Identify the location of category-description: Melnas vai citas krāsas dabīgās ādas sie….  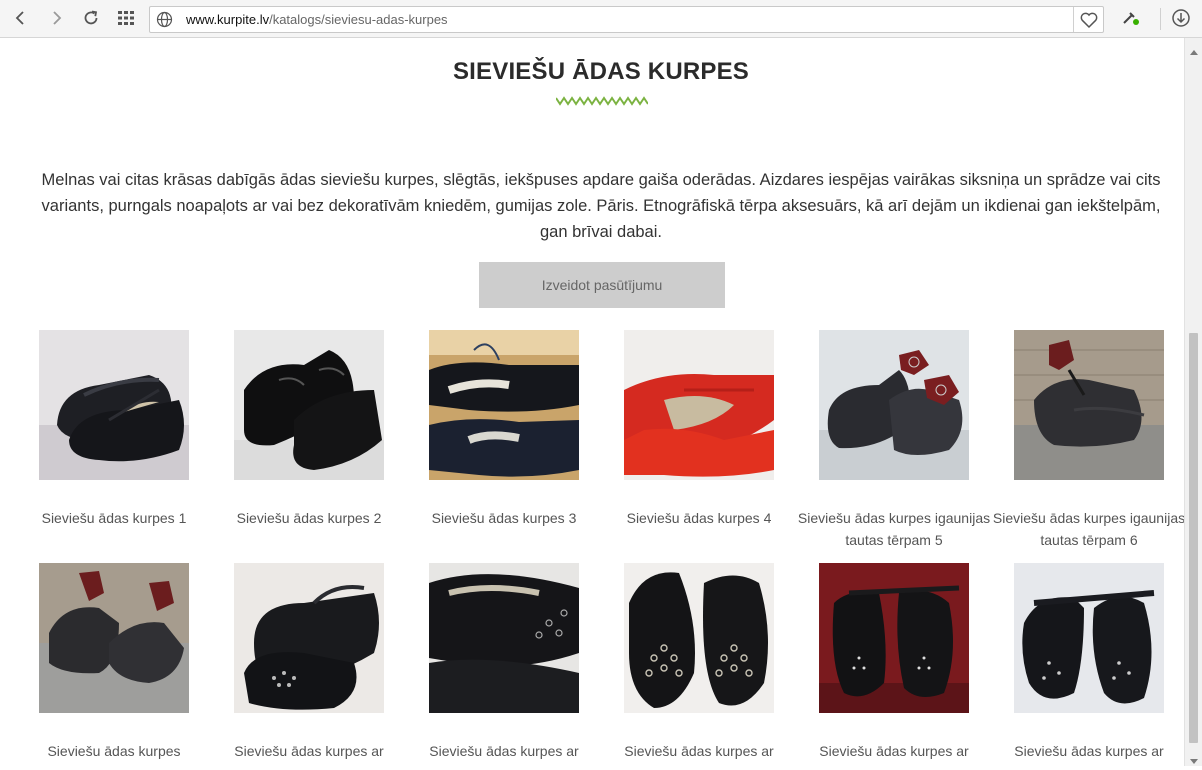
(601, 206).